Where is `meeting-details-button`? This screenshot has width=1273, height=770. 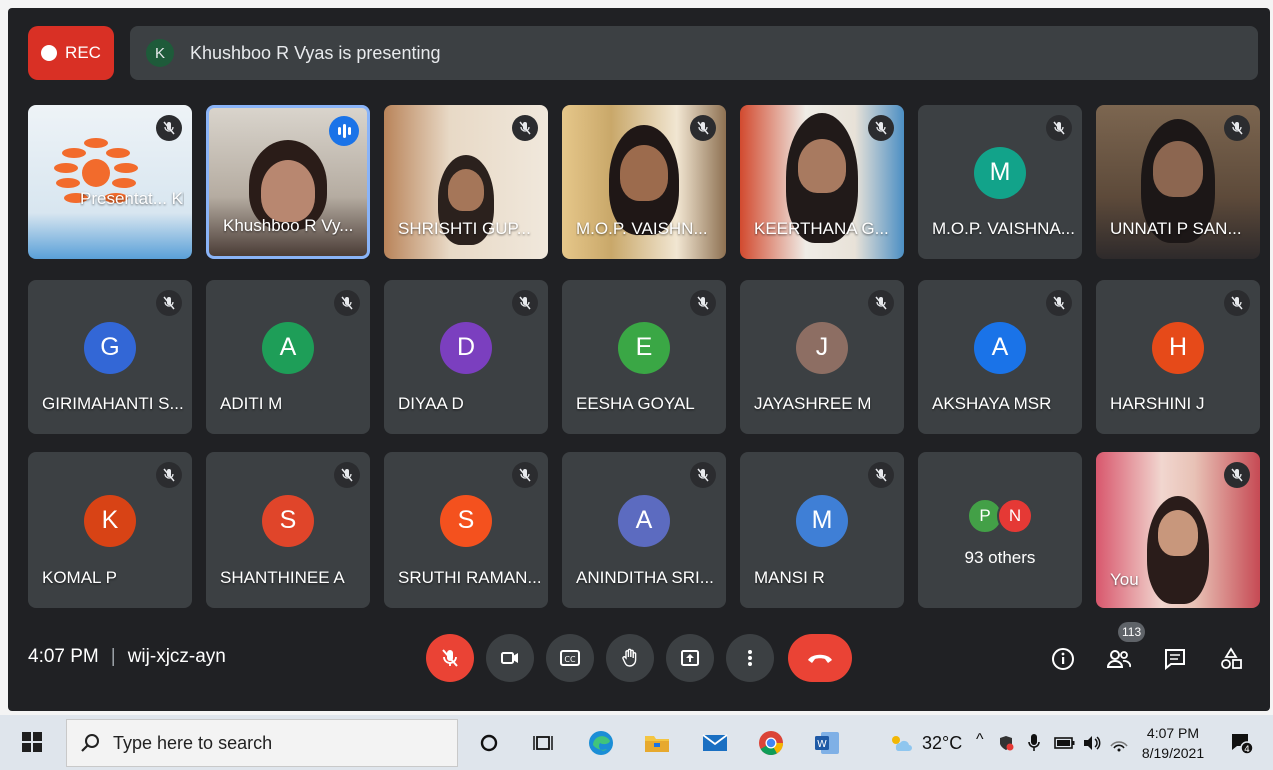 meeting-details-button is located at coordinates (1063, 659).